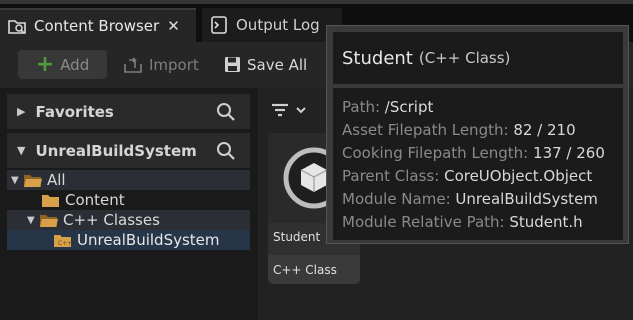 The width and height of the screenshot is (633, 320). I want to click on tooltip-row-asset-filepath-length: Asset Filepath Length: 82 / 210, so click(478, 130).